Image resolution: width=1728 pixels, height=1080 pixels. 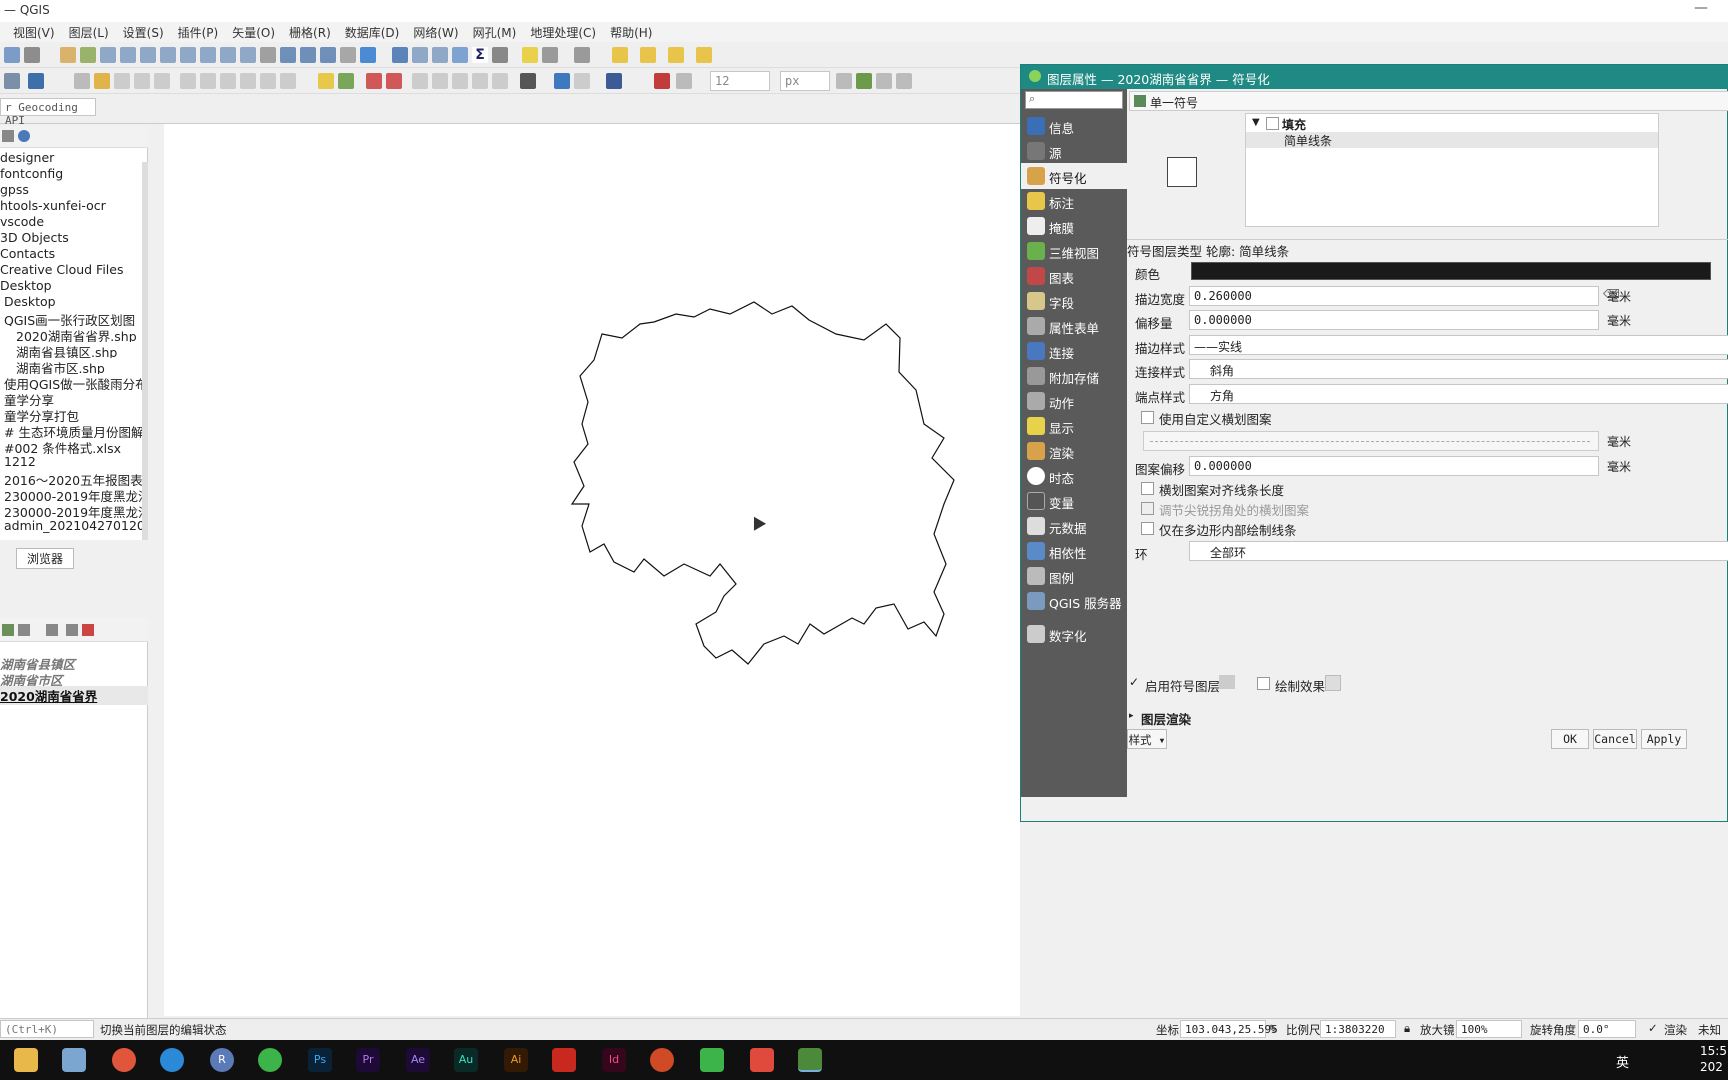 I want to click on zoom-last-icon, so click(x=248, y=55).